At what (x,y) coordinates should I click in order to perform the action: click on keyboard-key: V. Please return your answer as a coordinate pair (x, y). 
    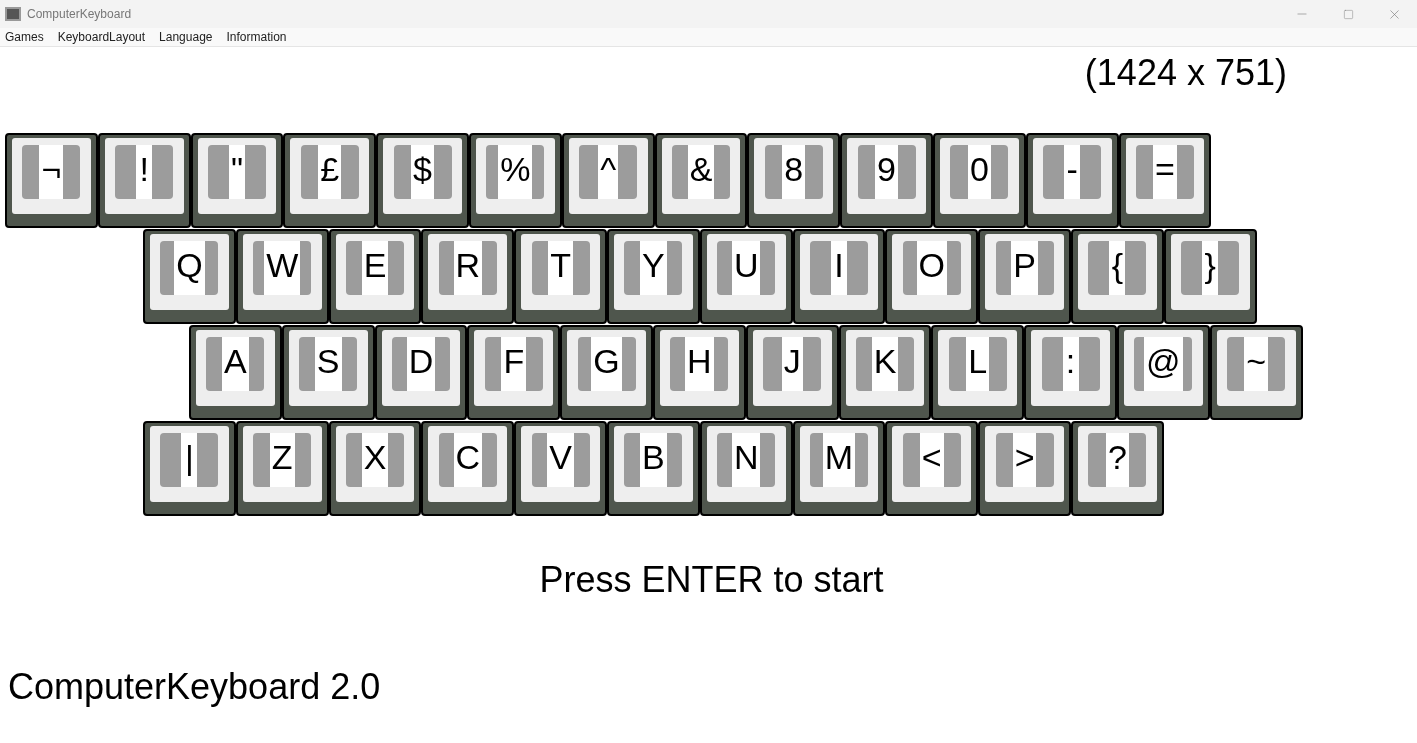
    Looking at the image, I should click on (560, 468).